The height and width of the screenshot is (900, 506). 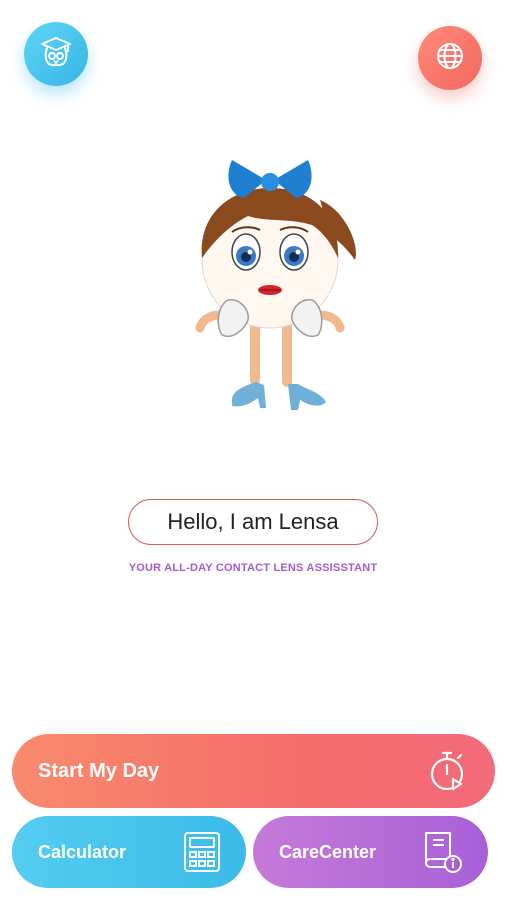 I want to click on education-button, so click(x=56, y=54).